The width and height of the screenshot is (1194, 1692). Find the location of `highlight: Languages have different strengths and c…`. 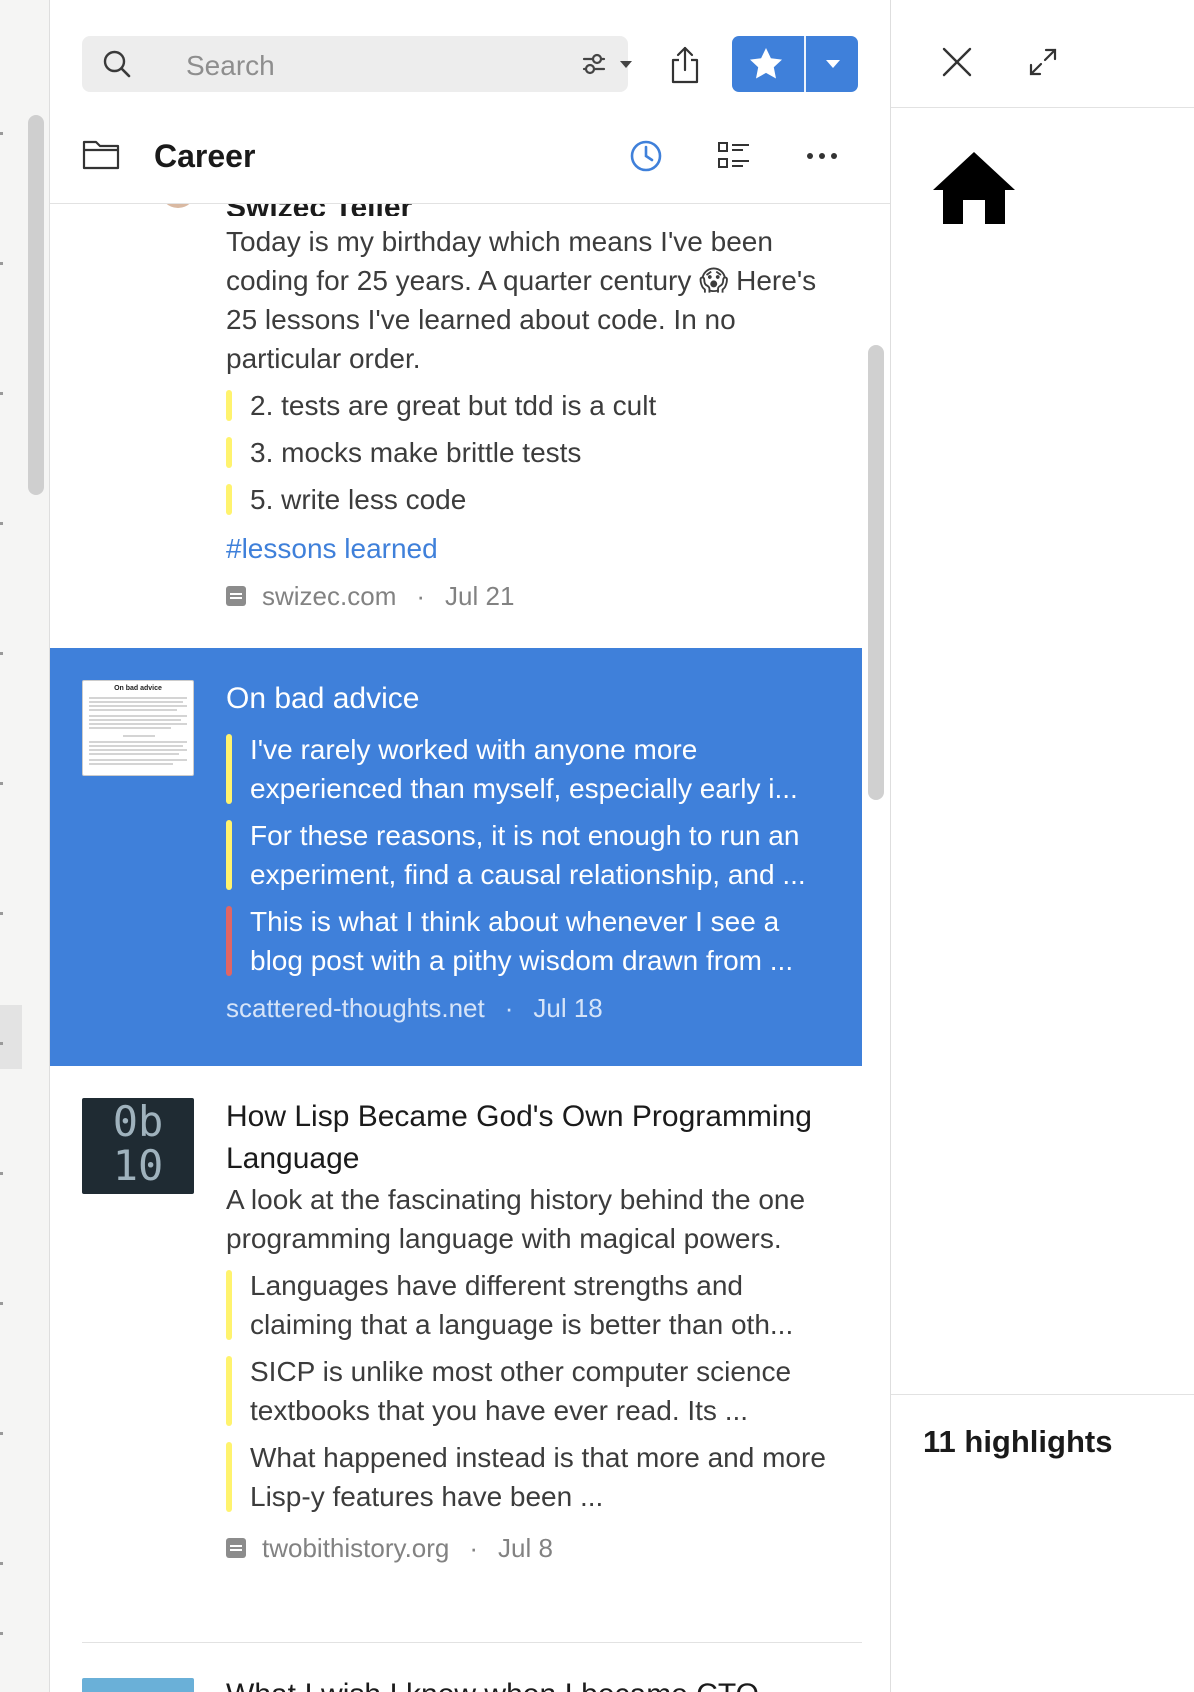

highlight: Languages have different strengths and c… is located at coordinates (526, 1305).